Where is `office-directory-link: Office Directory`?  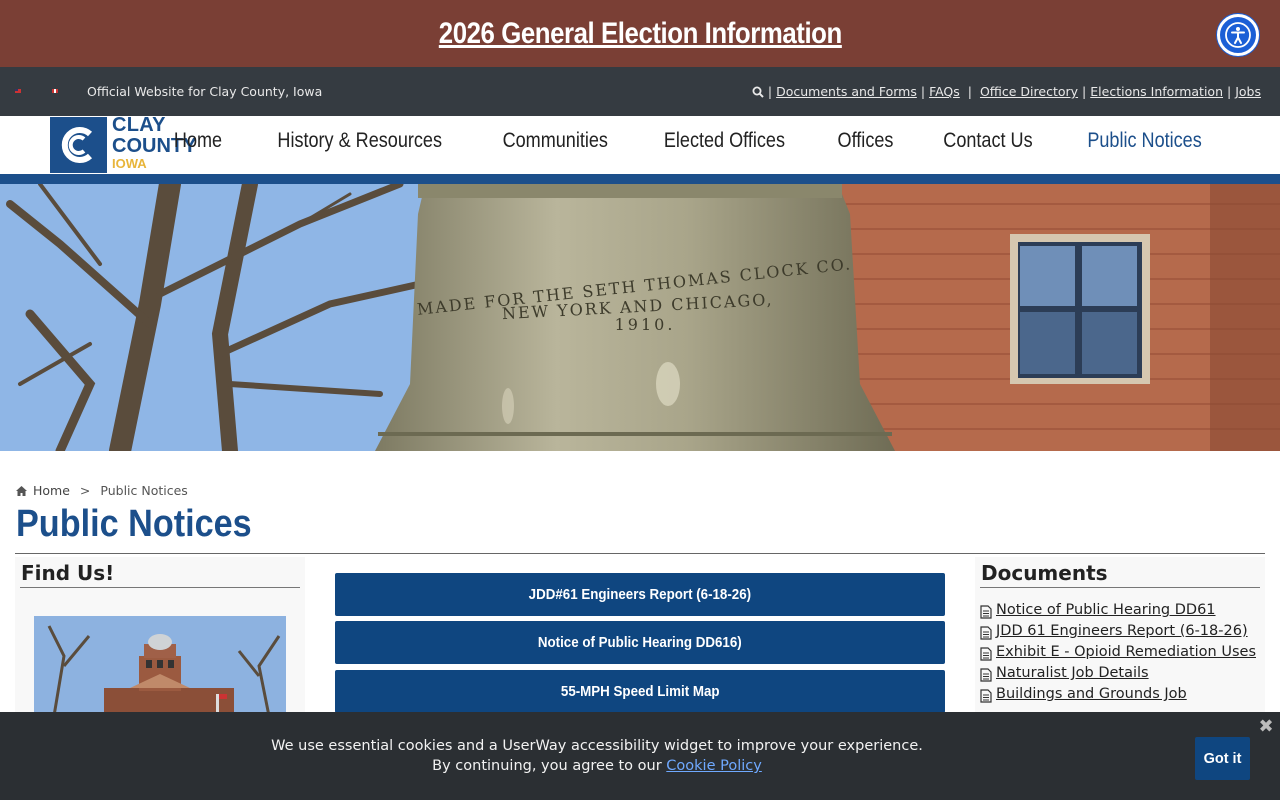
office-directory-link: Office Directory is located at coordinates (1029, 91).